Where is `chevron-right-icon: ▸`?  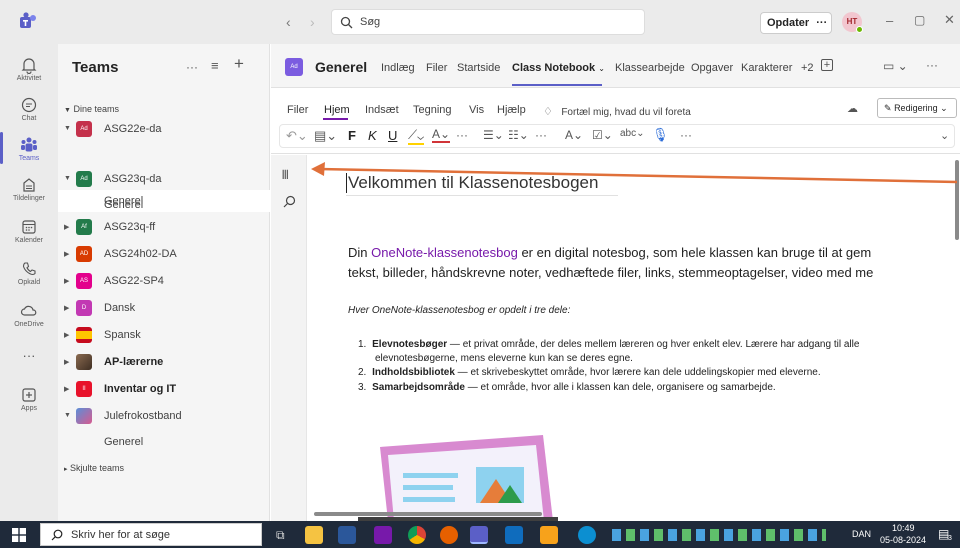 chevron-right-icon: ▸ is located at coordinates (66, 469).